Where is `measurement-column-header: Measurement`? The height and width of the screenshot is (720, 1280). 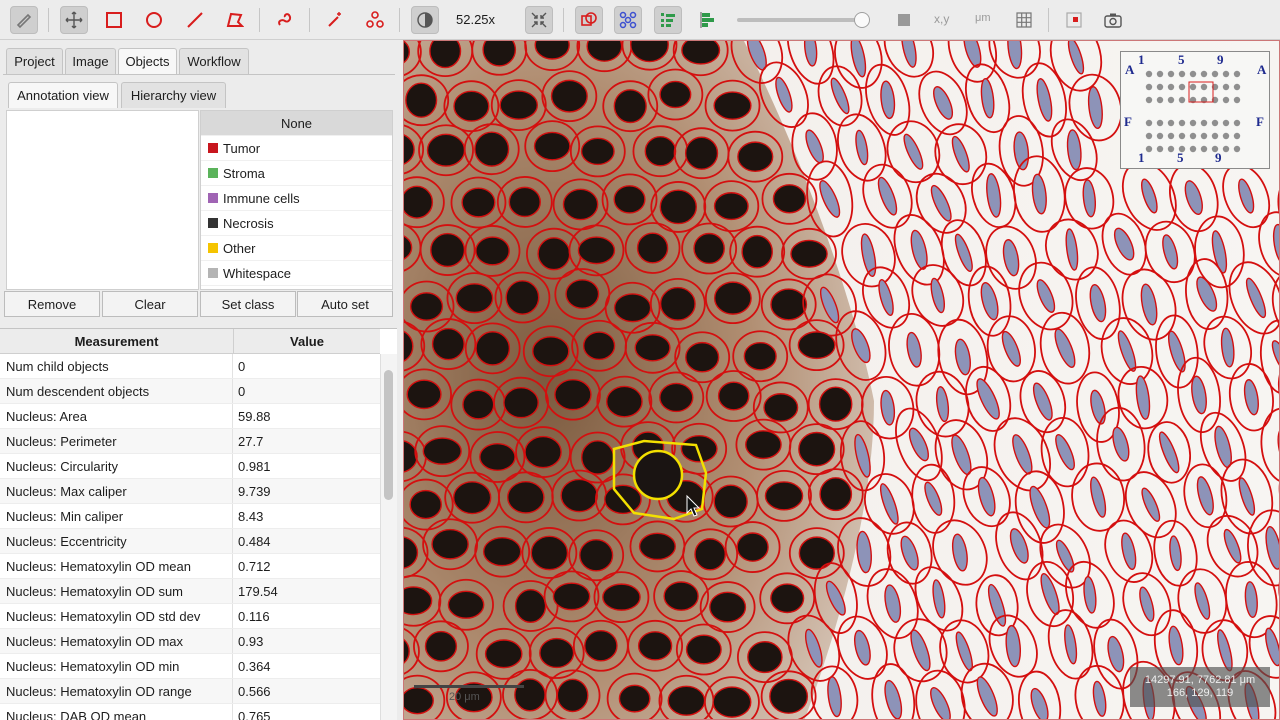
measurement-column-header: Measurement is located at coordinates (117, 341).